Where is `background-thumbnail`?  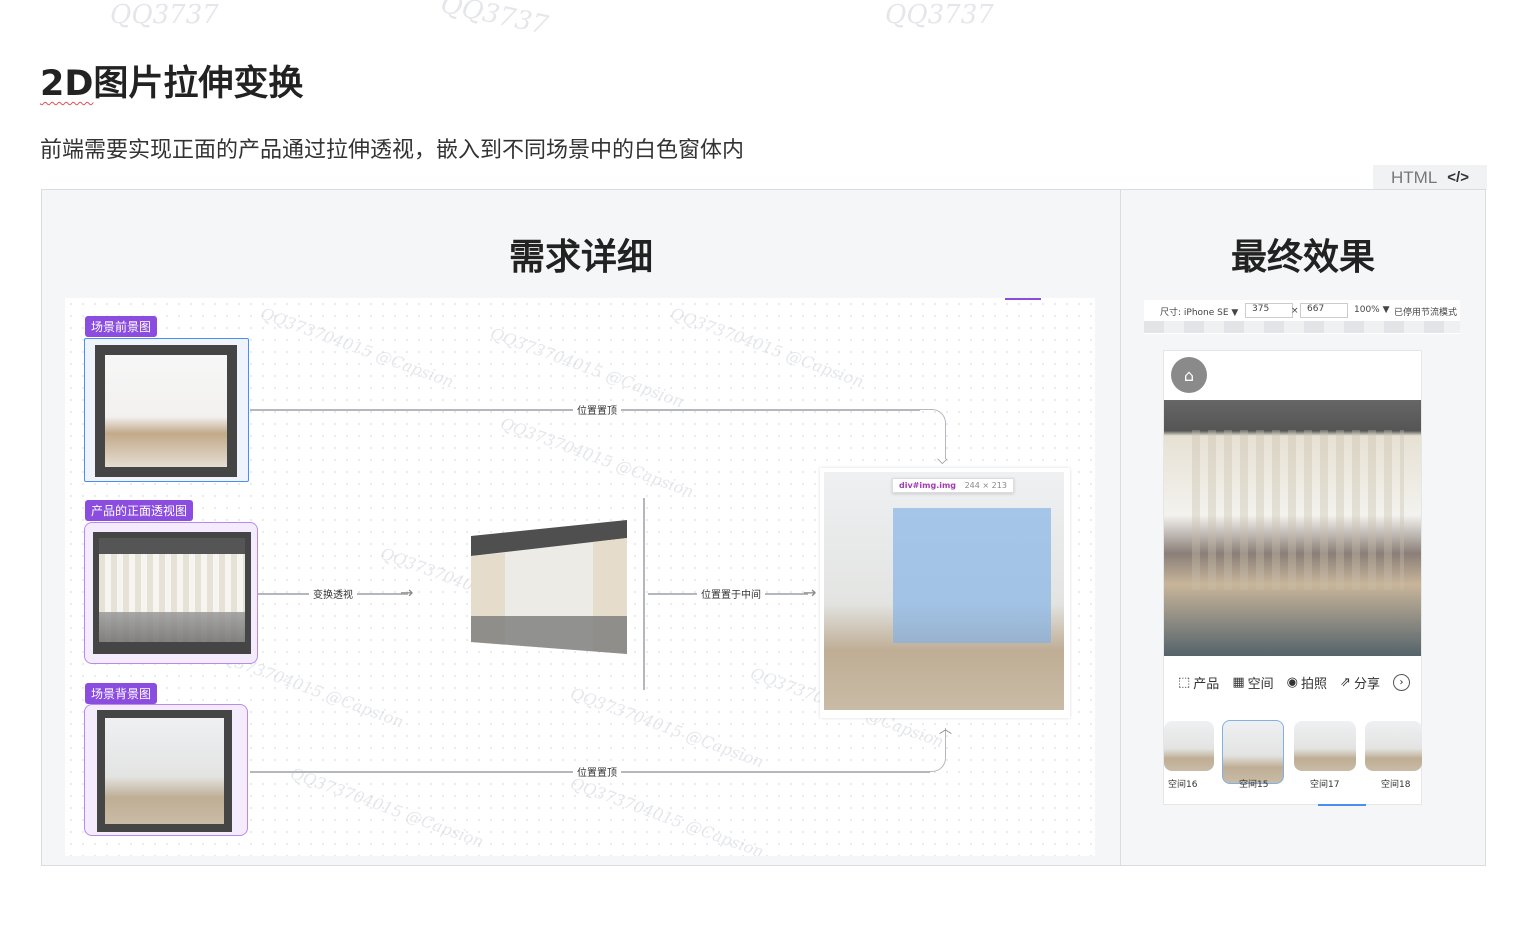
background-thumbnail is located at coordinates (164, 771).